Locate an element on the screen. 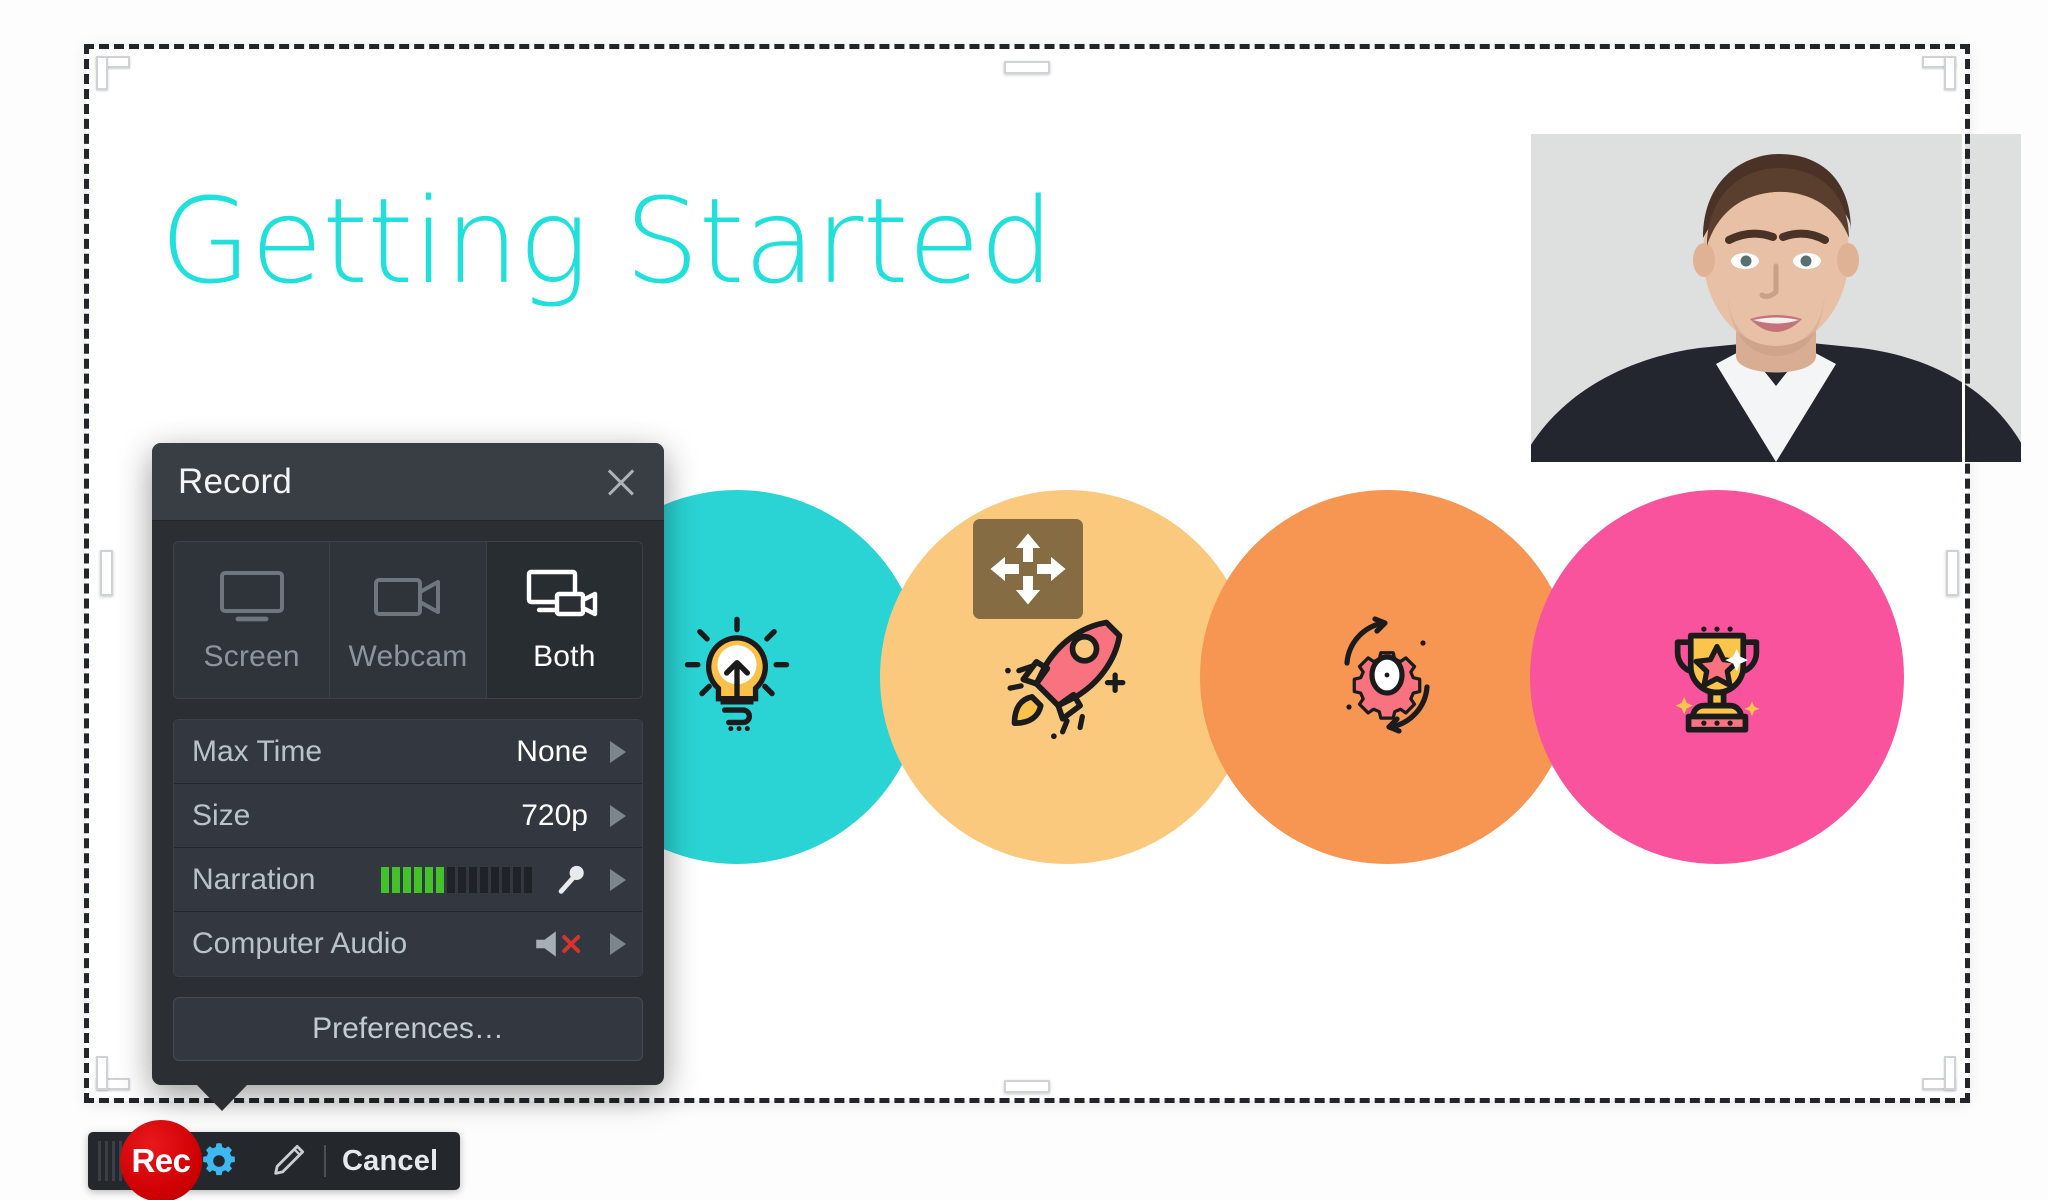  webcam-subject is located at coordinates (1776, 298).